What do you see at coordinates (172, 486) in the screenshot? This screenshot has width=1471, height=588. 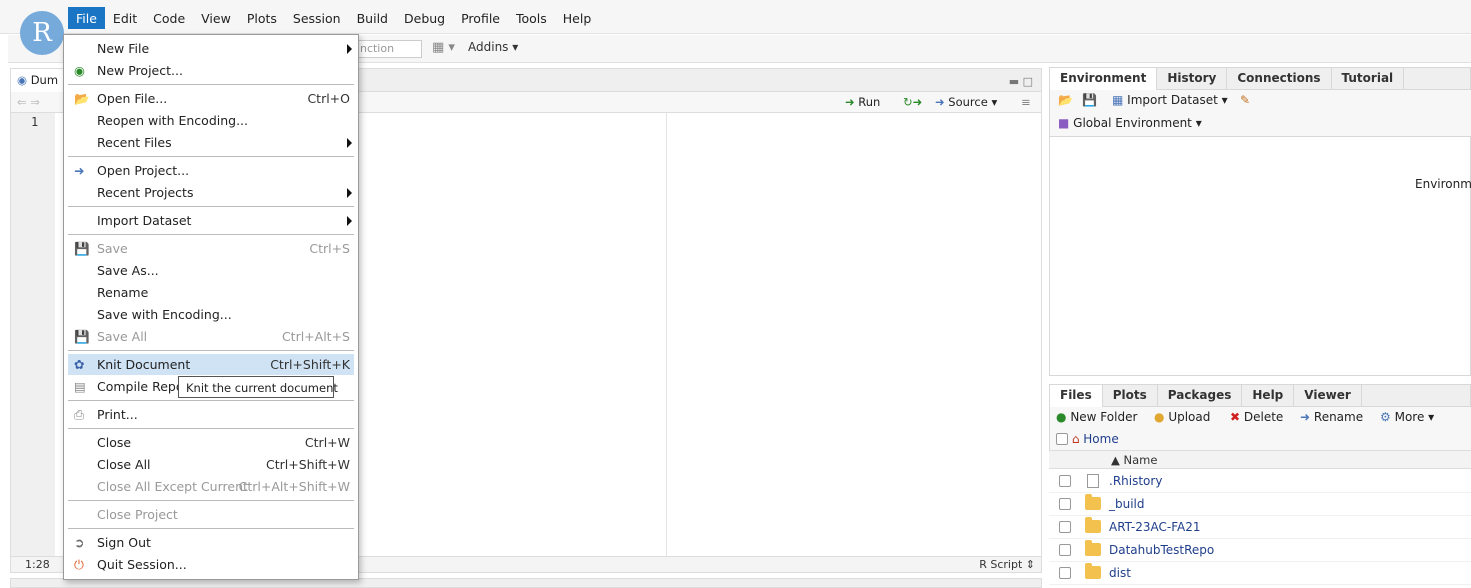 I see `close-except-label: Close All Except Current` at bounding box center [172, 486].